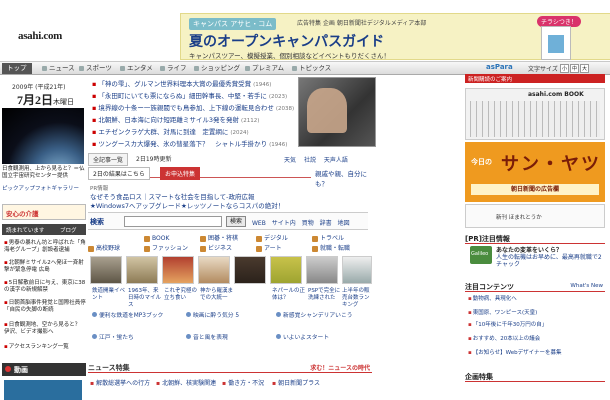  I want to click on scope-dictionary: 辞書, so click(326, 223).